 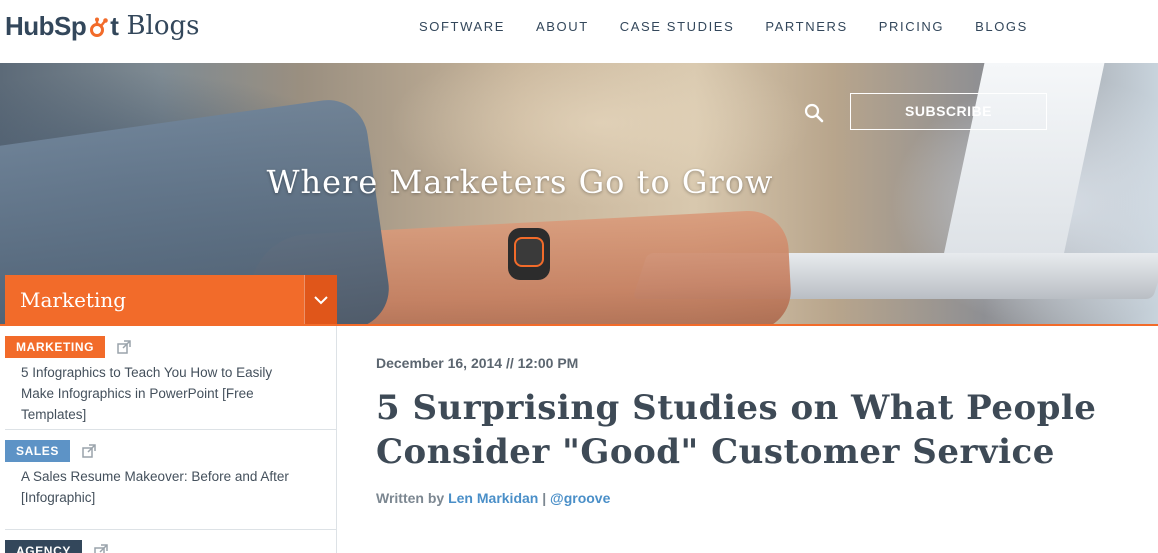 What do you see at coordinates (462, 27) in the screenshot?
I see `nav-software: SOFTWARE` at bounding box center [462, 27].